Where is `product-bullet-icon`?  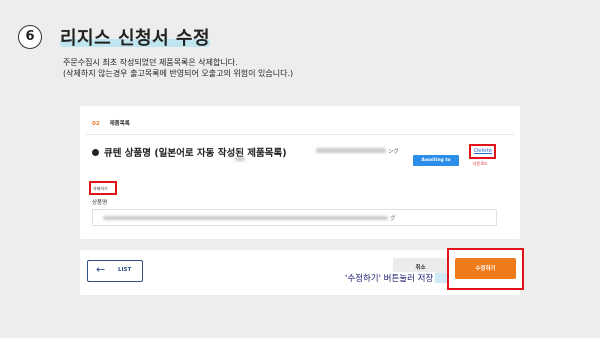
product-bullet-icon is located at coordinates (95, 152).